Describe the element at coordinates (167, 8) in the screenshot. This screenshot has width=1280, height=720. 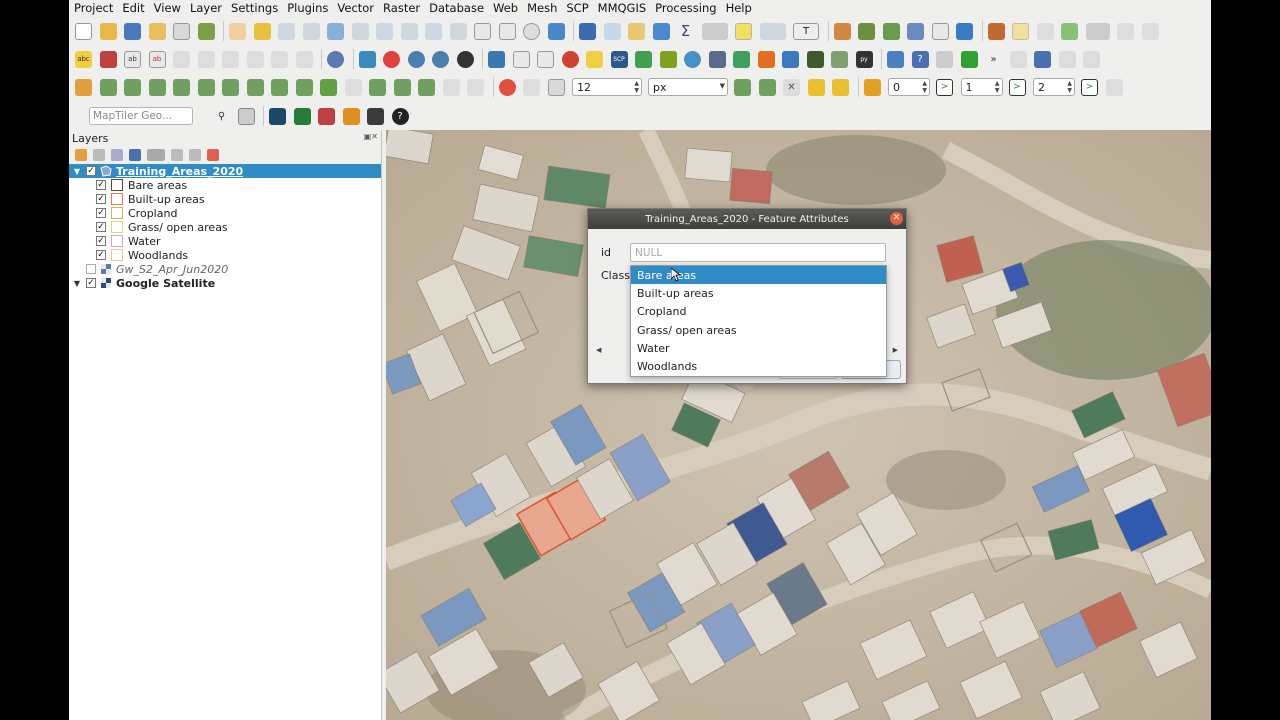
I see `menu-view: View` at that location.